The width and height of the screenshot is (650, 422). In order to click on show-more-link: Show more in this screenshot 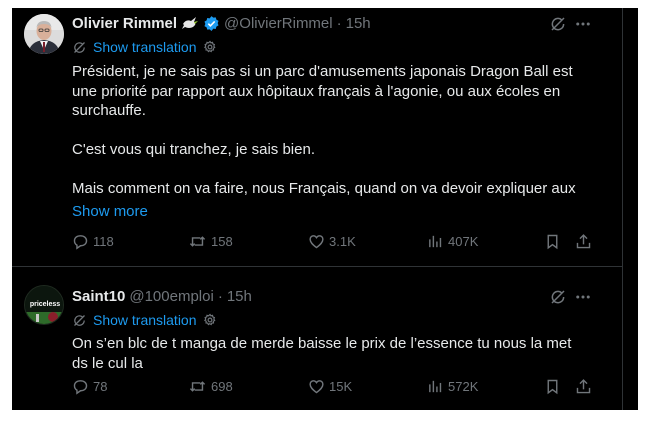, I will do `click(110, 211)`.